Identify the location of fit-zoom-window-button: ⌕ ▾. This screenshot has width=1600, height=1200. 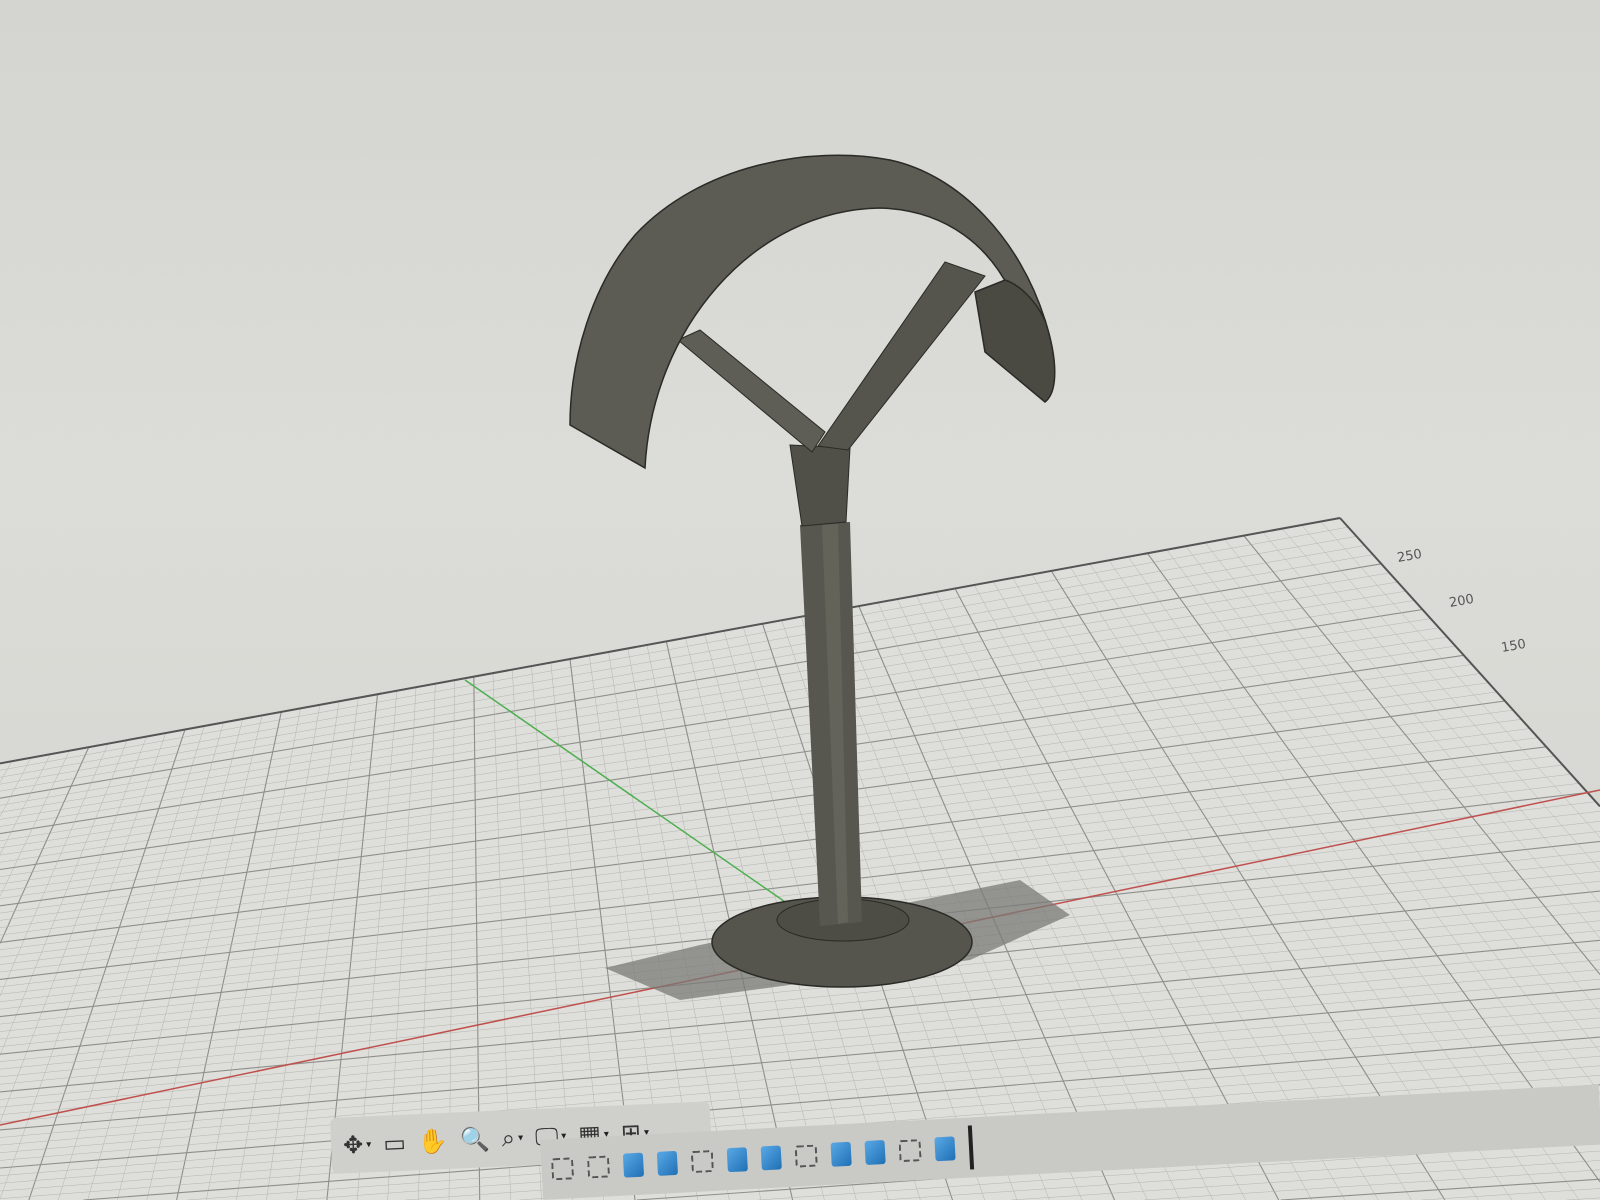
(512, 1138).